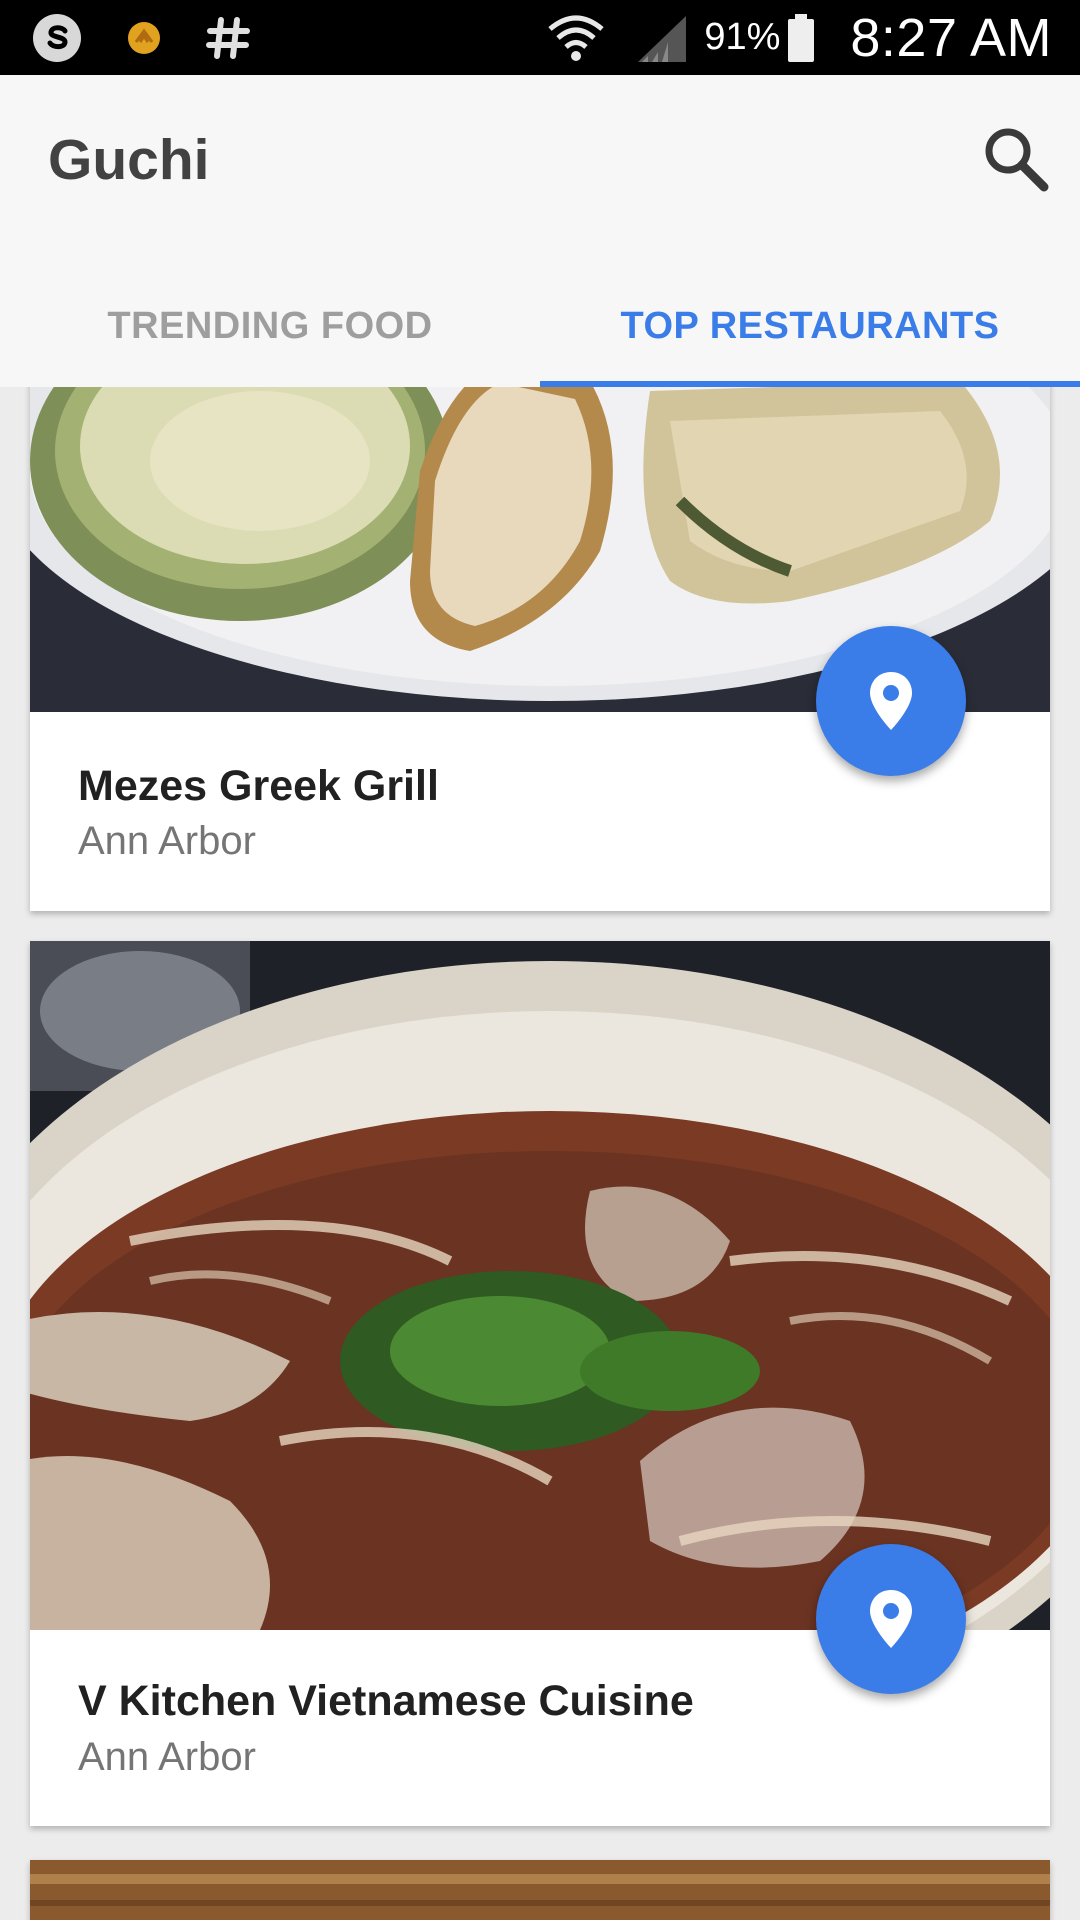 The height and width of the screenshot is (1920, 1080). I want to click on clock: 8:27 AM, so click(951, 37).